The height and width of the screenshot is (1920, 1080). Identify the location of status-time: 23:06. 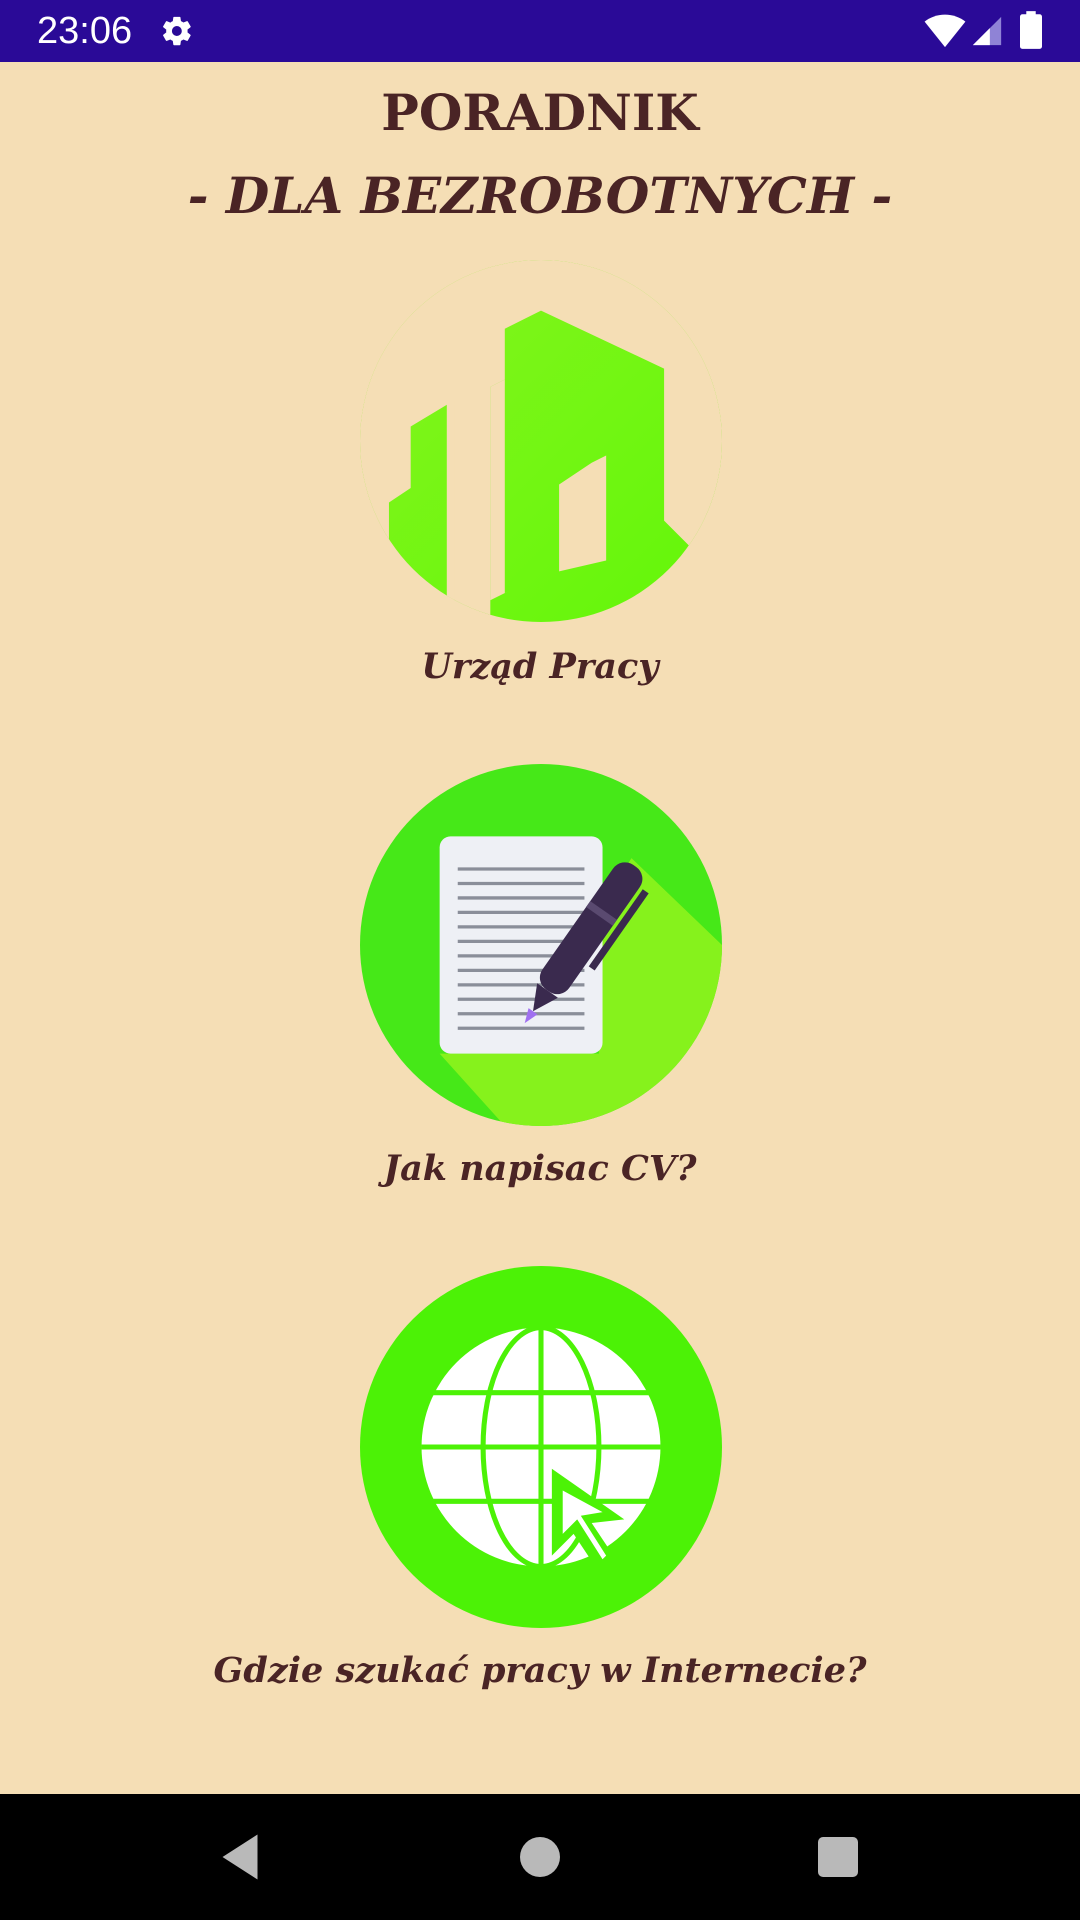
(85, 31).